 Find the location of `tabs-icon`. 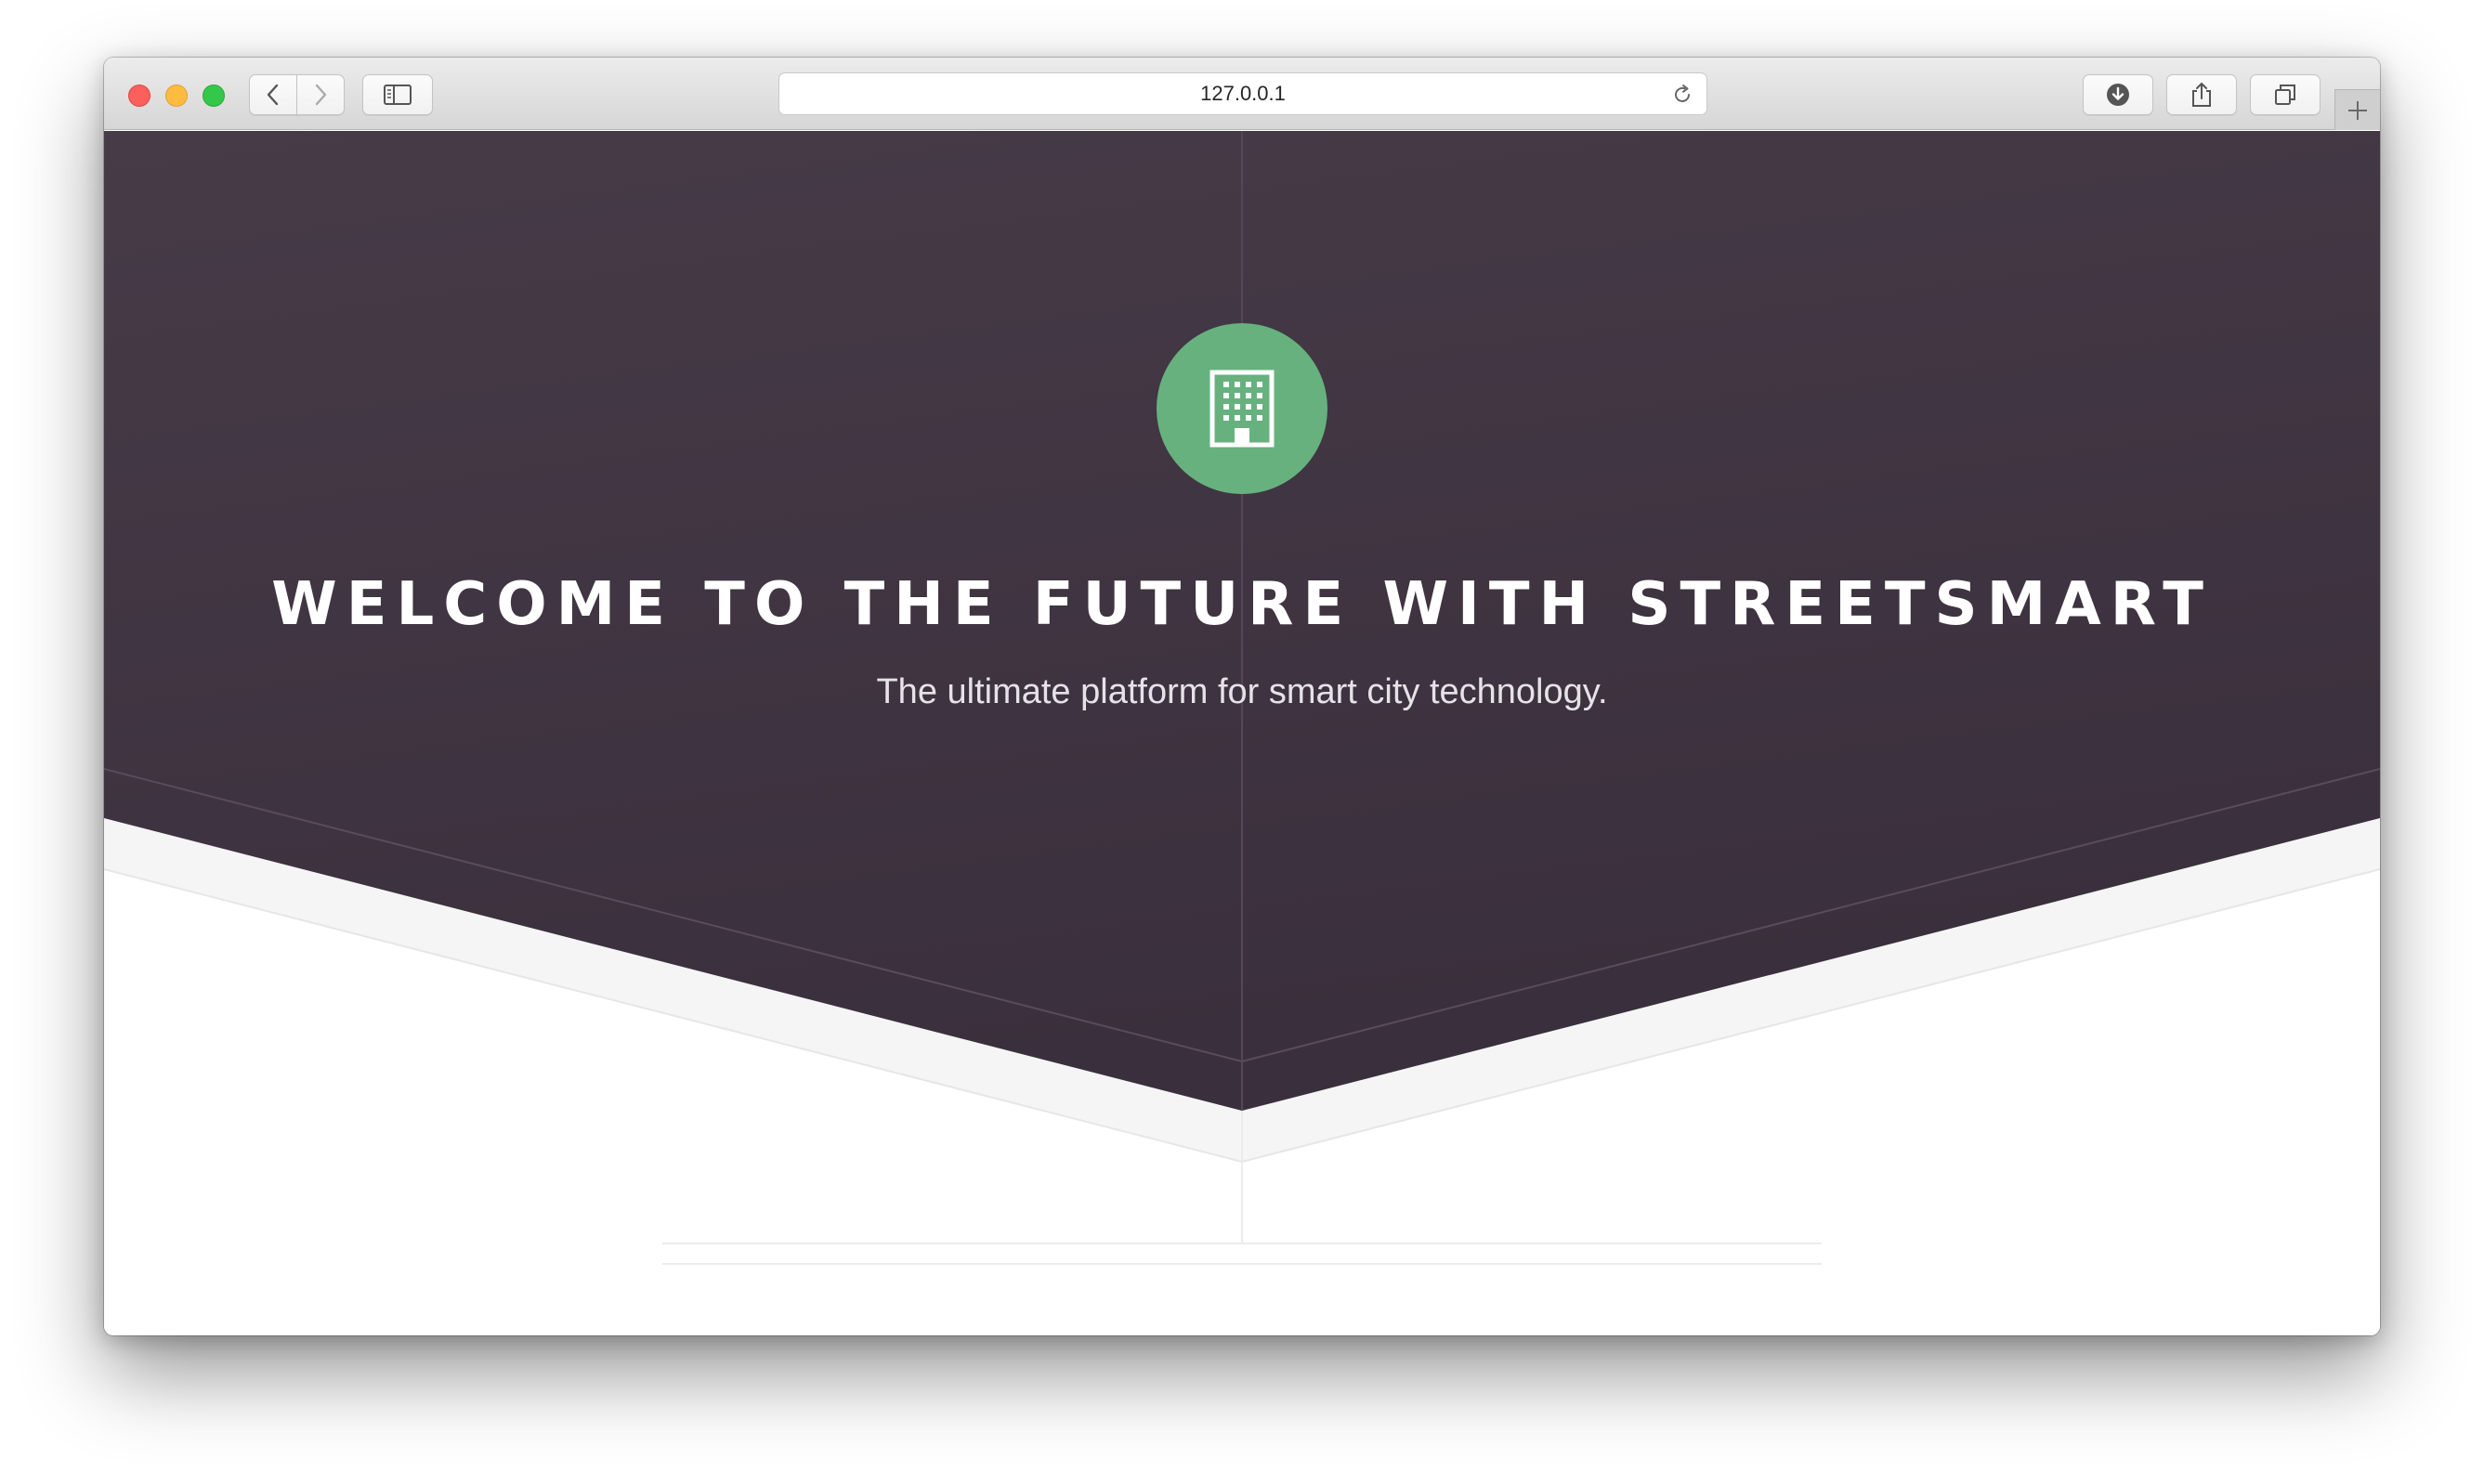

tabs-icon is located at coordinates (2285, 95).